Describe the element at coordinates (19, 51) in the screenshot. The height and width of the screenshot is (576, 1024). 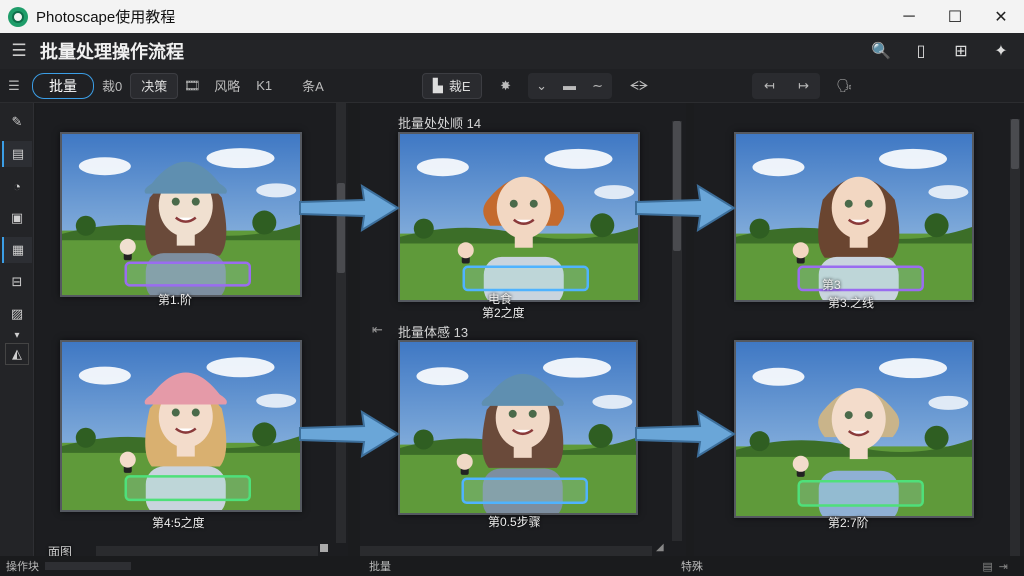
I see `menu-icon: ☰` at that location.